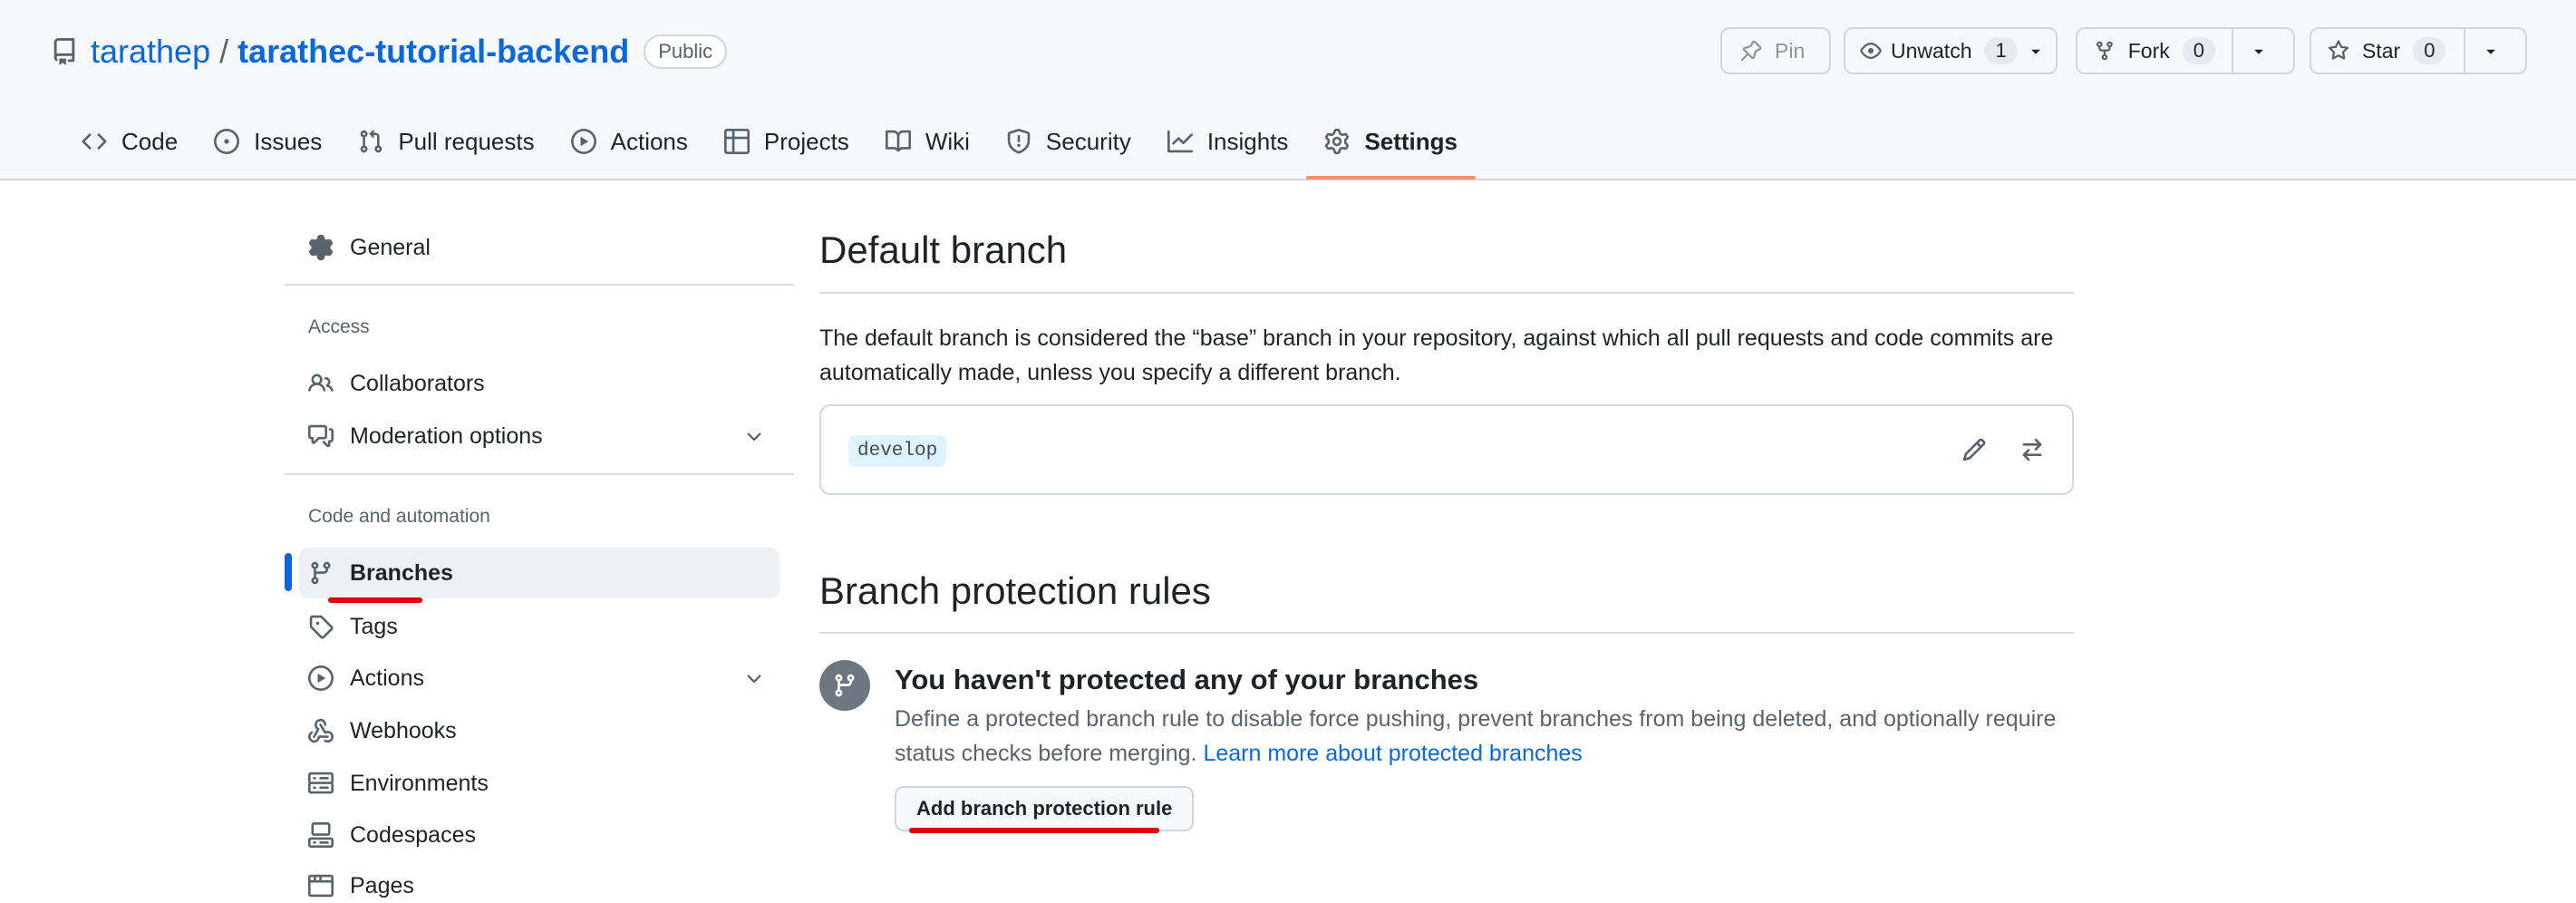 The image size is (2576, 903). I want to click on tab-issues: Issues, so click(268, 141).